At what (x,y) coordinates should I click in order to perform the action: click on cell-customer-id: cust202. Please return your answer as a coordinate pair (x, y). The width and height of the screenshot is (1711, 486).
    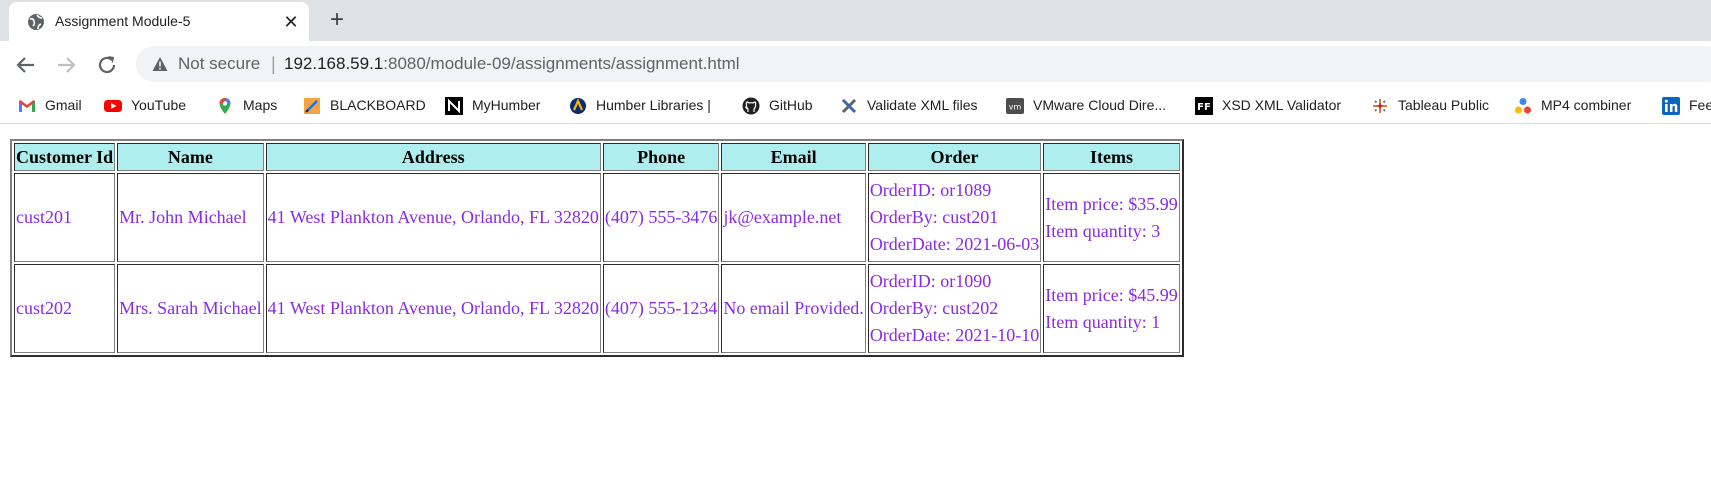
    Looking at the image, I should click on (65, 308).